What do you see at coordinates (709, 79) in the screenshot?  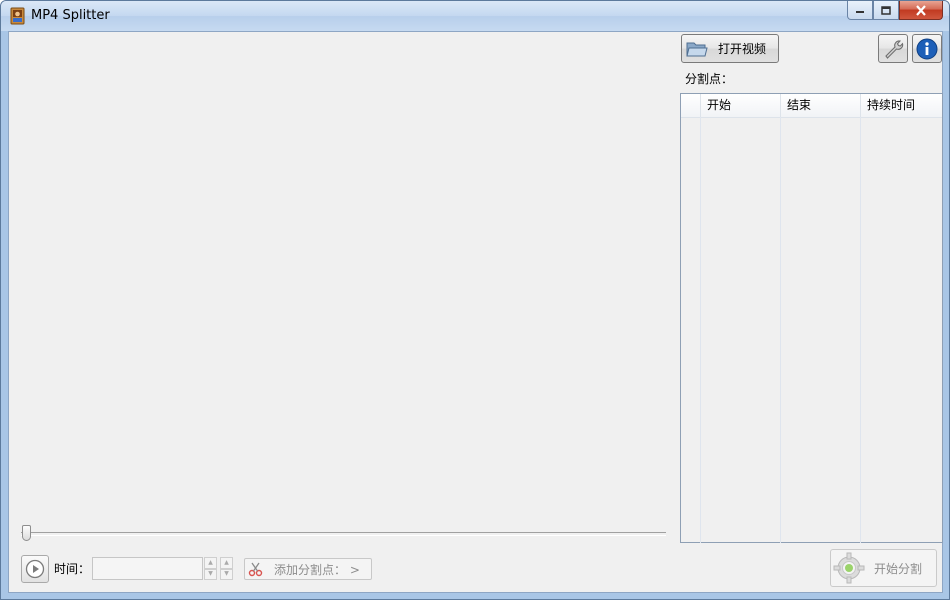 I see `split-points-label: 分割点：` at bounding box center [709, 79].